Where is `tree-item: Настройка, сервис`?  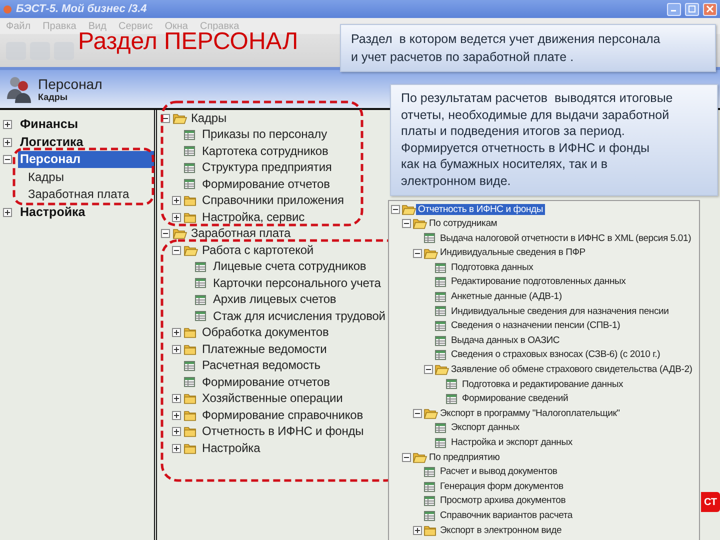 tree-item: Настройка, сервис is located at coordinates (253, 217).